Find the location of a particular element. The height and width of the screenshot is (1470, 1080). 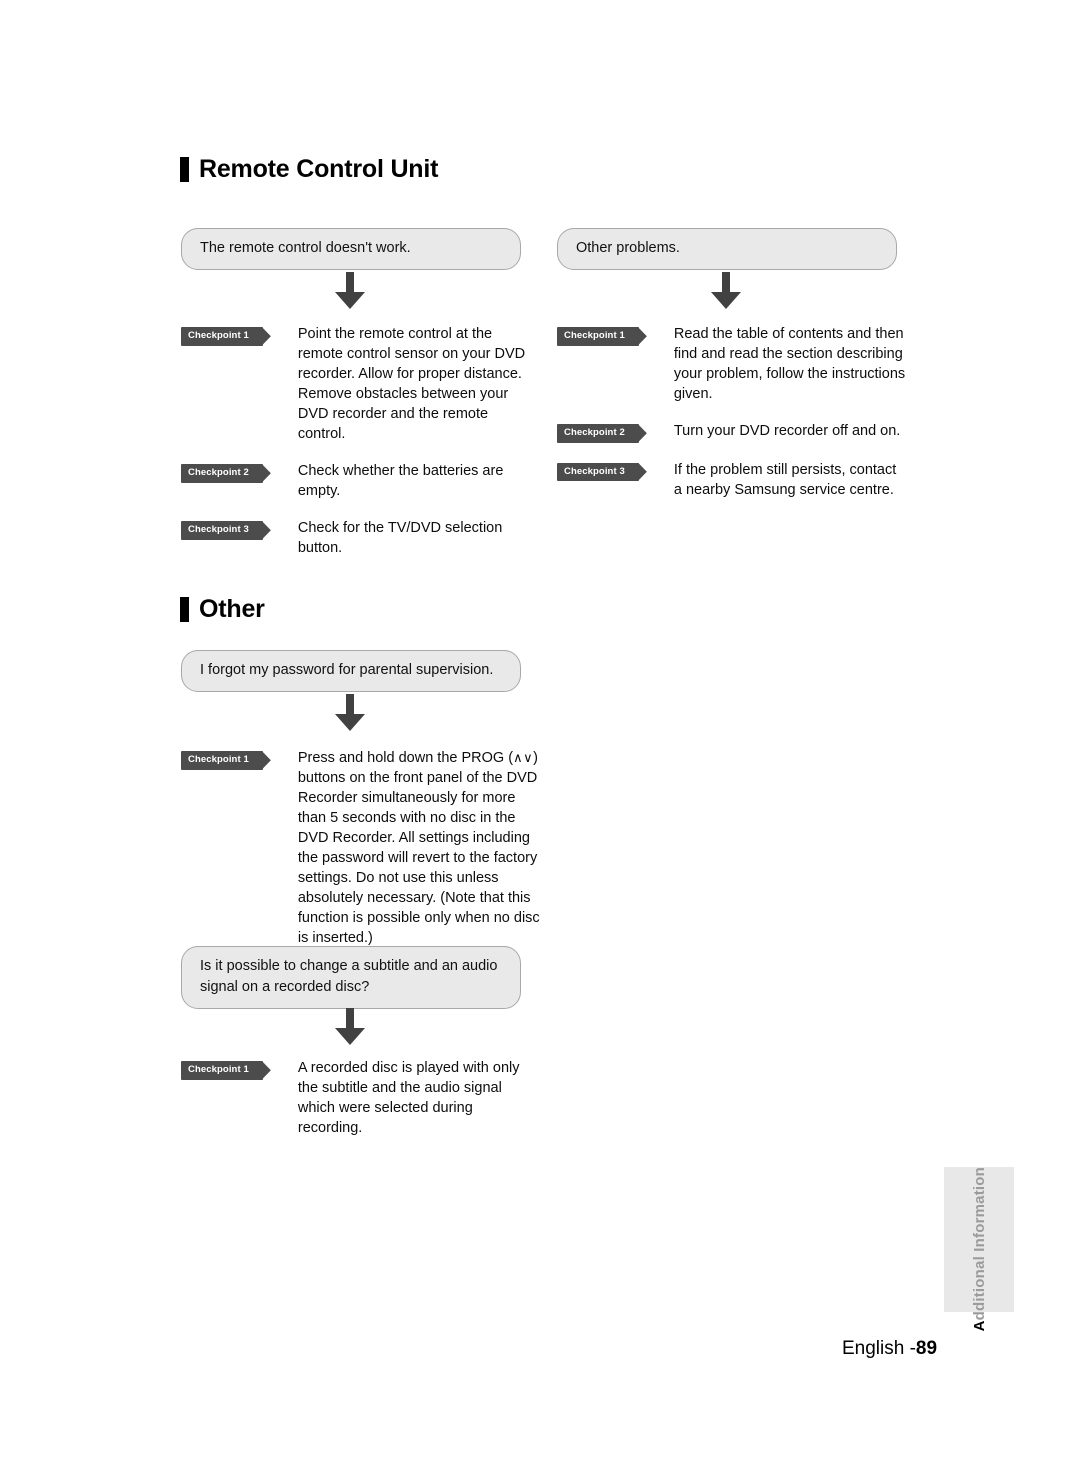

side-tab-rest: dditional Information is located at coordinates (979, 1244).